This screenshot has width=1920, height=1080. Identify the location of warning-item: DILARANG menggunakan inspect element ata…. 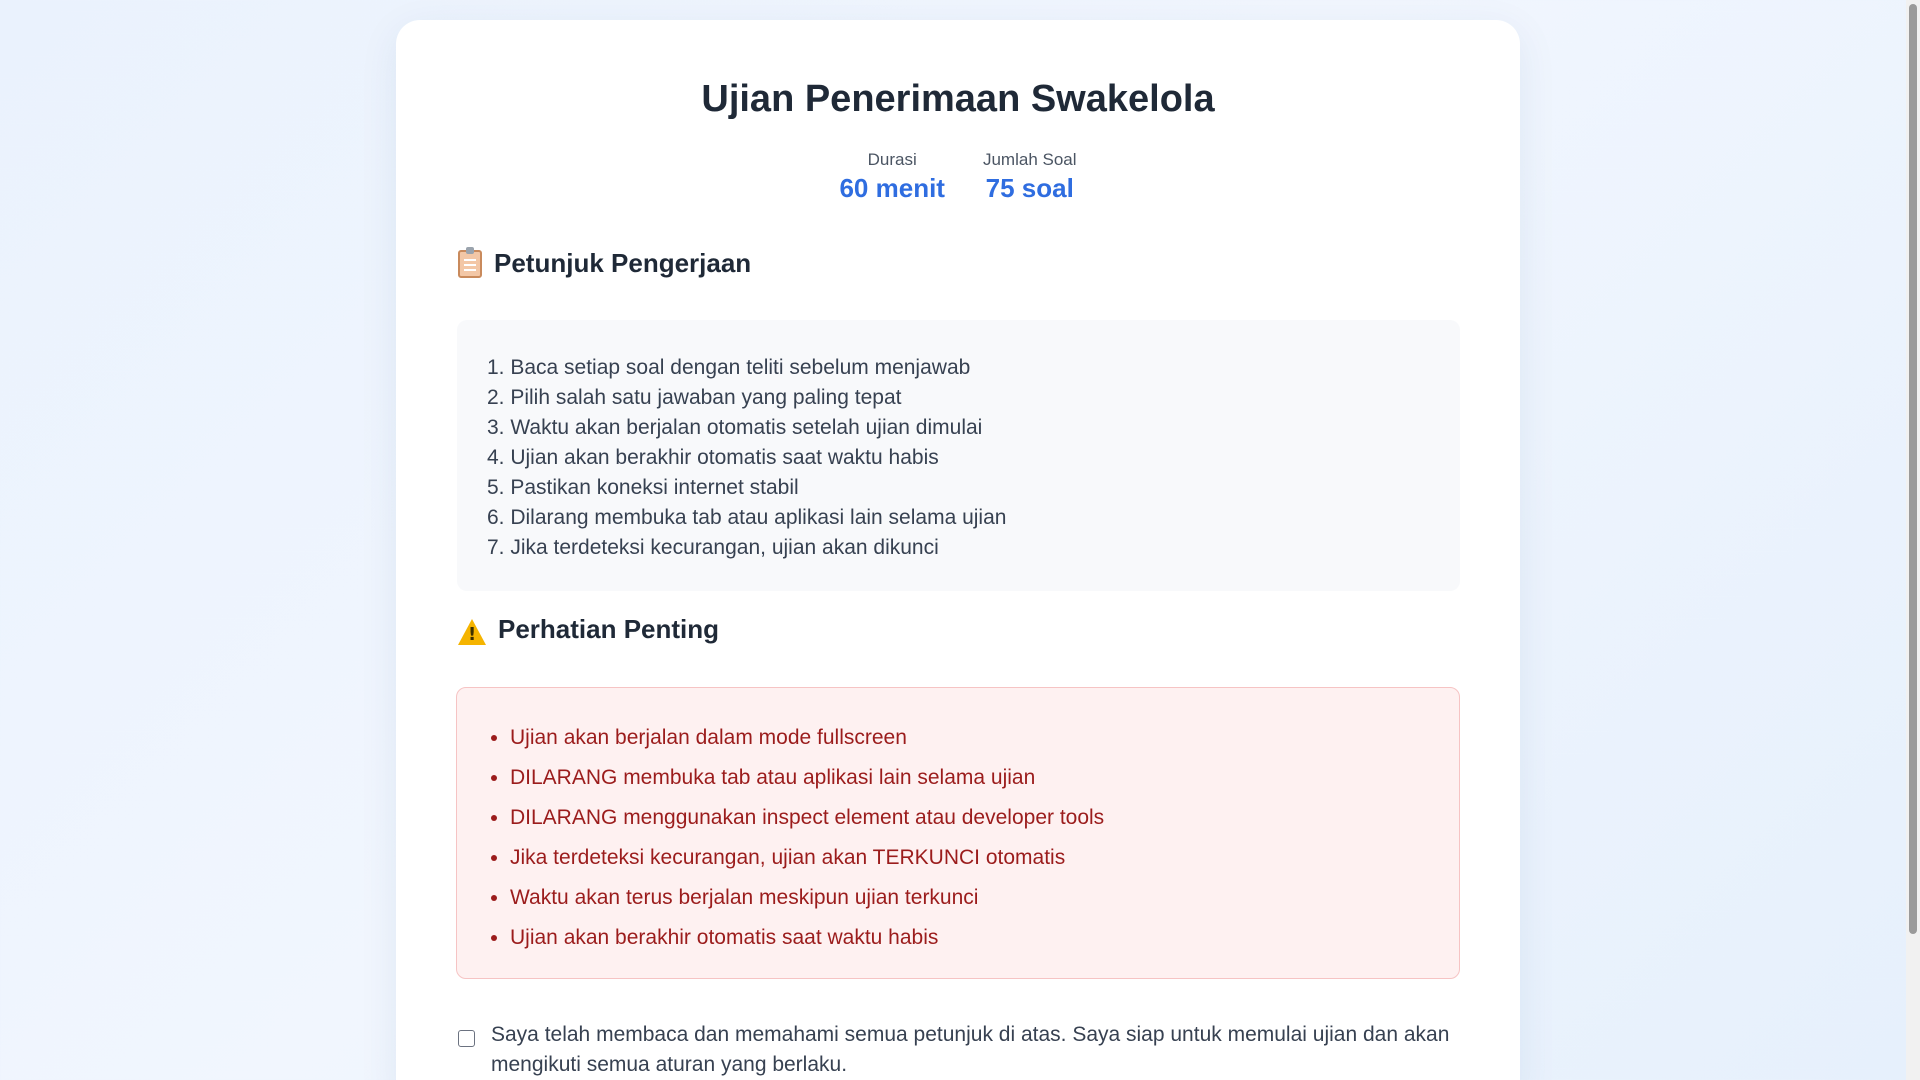
(958, 818).